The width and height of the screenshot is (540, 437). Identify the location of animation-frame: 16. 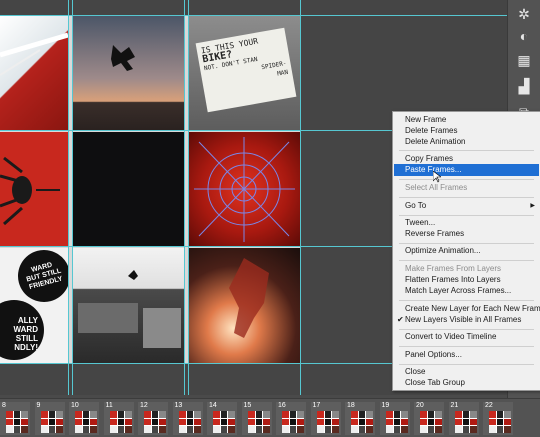
(291, 418).